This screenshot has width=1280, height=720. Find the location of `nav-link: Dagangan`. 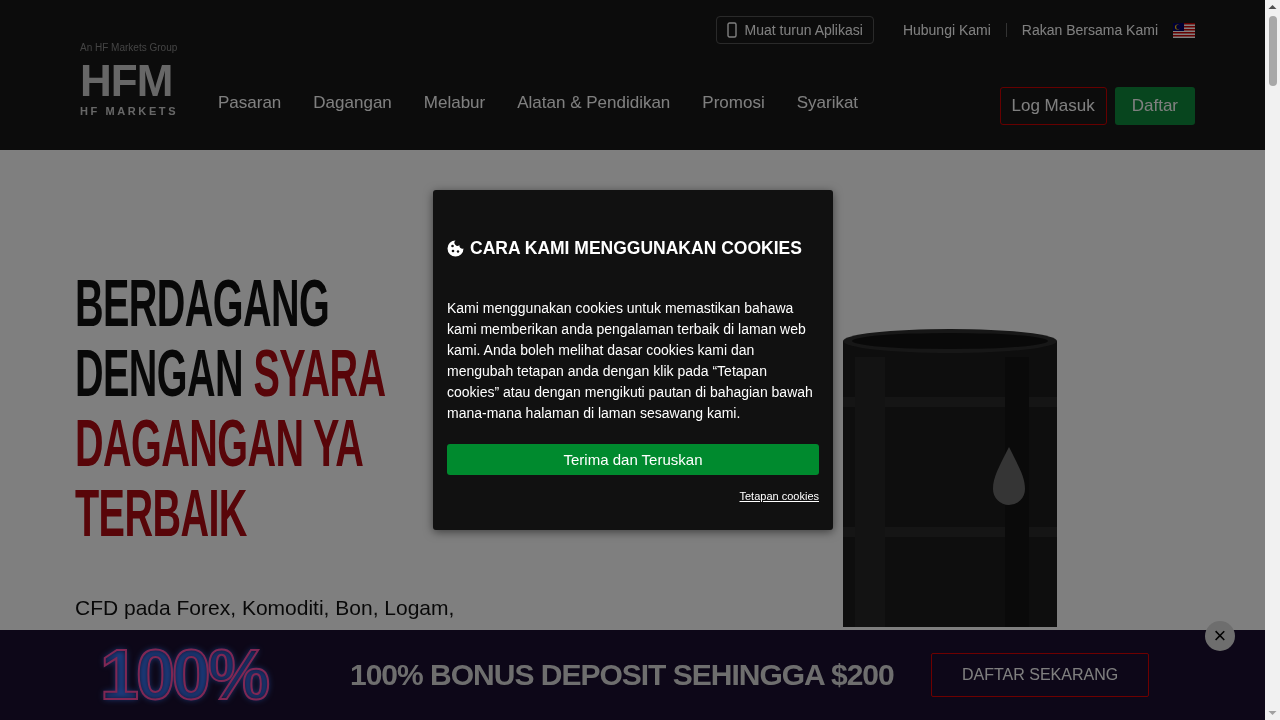

nav-link: Dagangan is located at coordinates (352, 103).